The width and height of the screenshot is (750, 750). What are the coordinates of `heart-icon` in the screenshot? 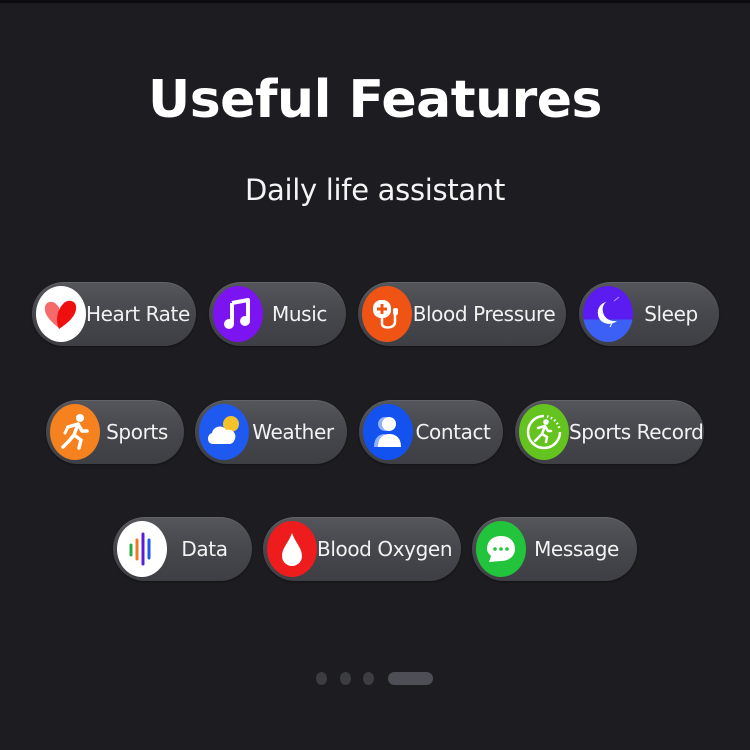 It's located at (61, 314).